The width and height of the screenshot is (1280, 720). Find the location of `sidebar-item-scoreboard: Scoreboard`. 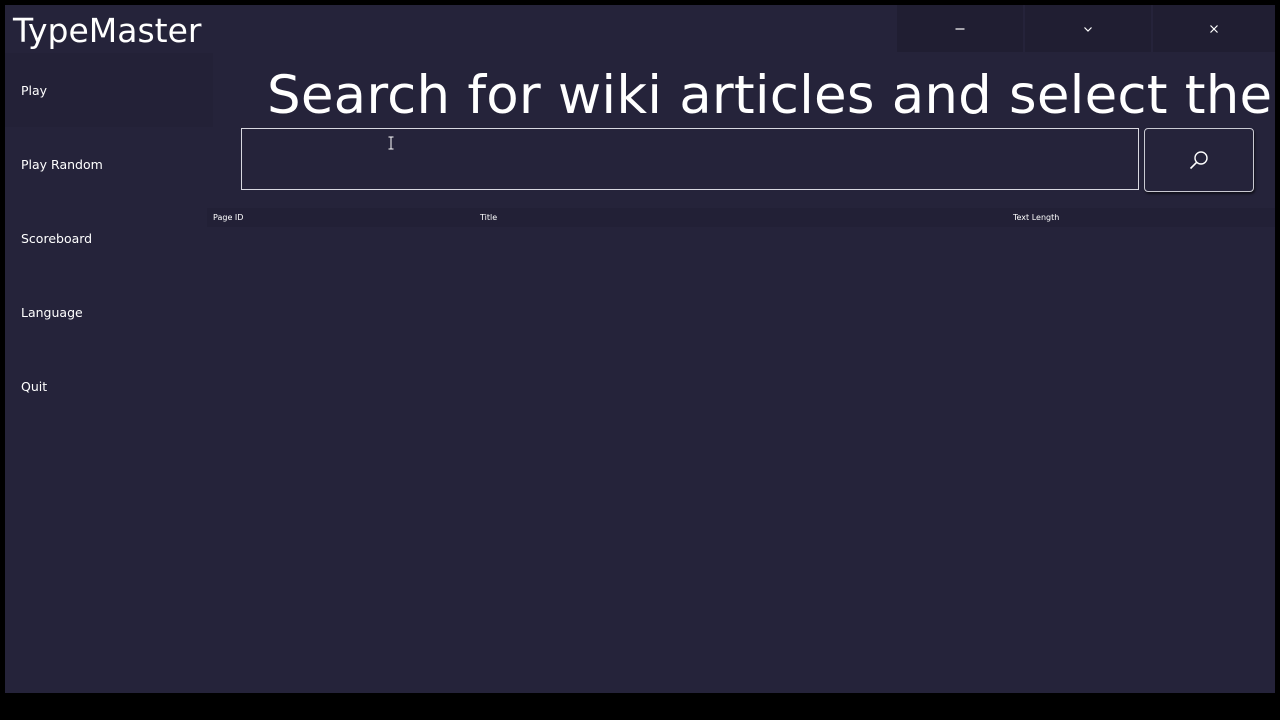

sidebar-item-scoreboard: Scoreboard is located at coordinates (109, 238).